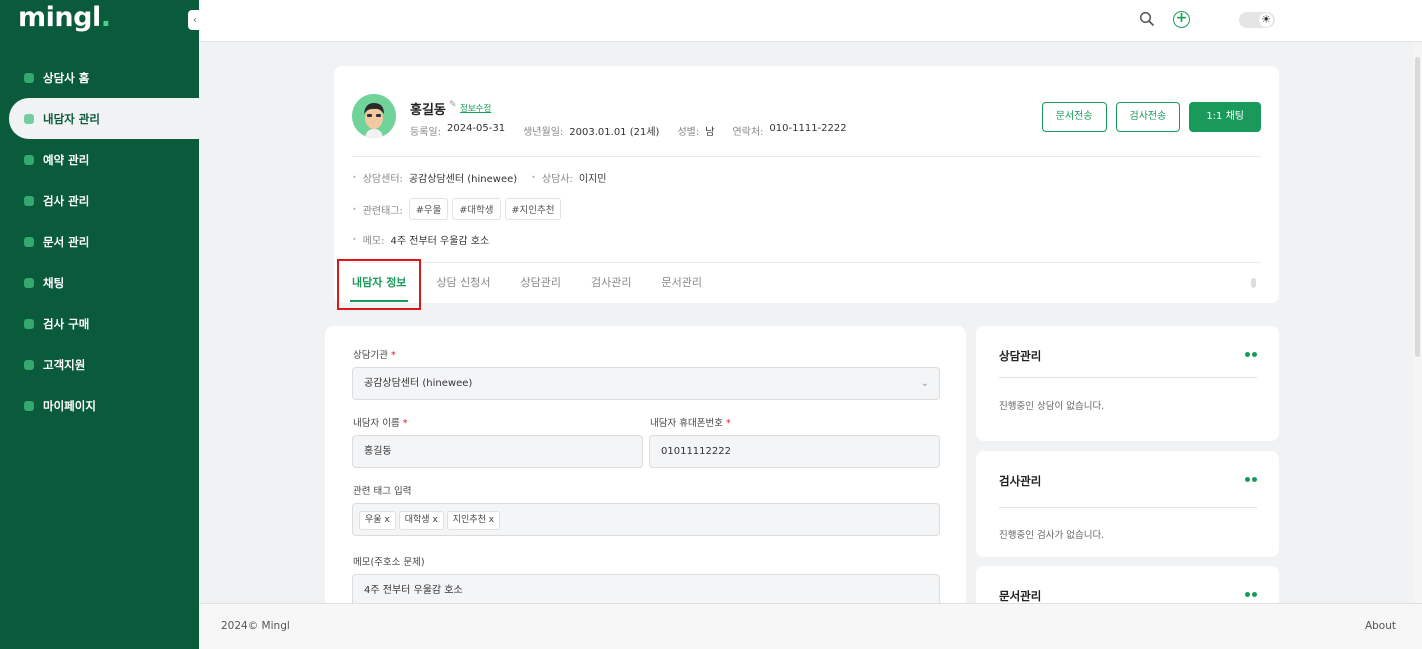  What do you see at coordinates (99, 405) in the screenshot?
I see `sidebar-item-mypage: 마이페이지` at bounding box center [99, 405].